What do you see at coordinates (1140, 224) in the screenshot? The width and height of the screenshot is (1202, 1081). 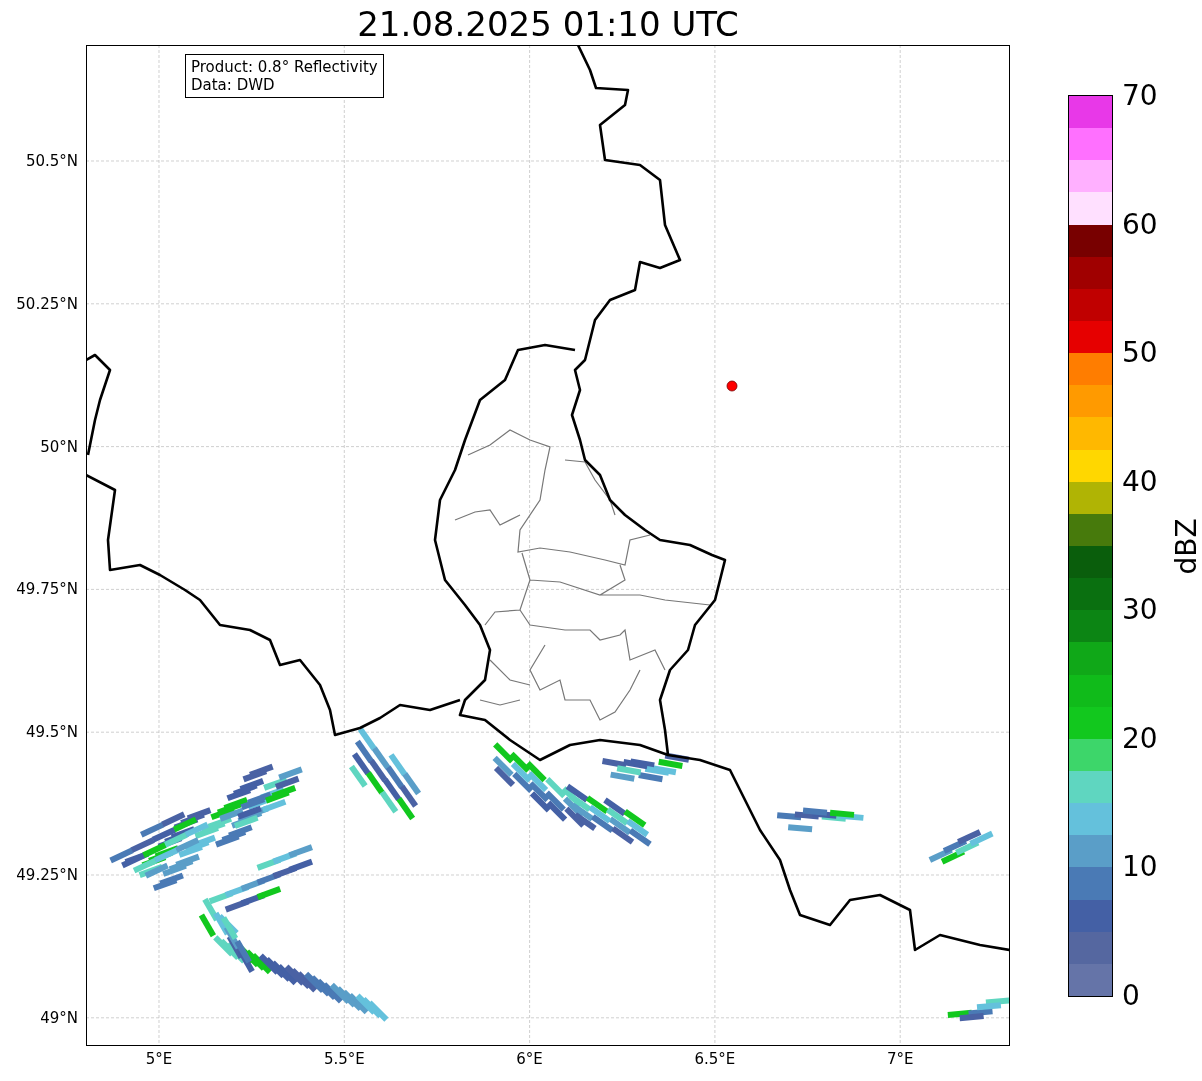 I see `colorbar-tick-label: 60` at bounding box center [1140, 224].